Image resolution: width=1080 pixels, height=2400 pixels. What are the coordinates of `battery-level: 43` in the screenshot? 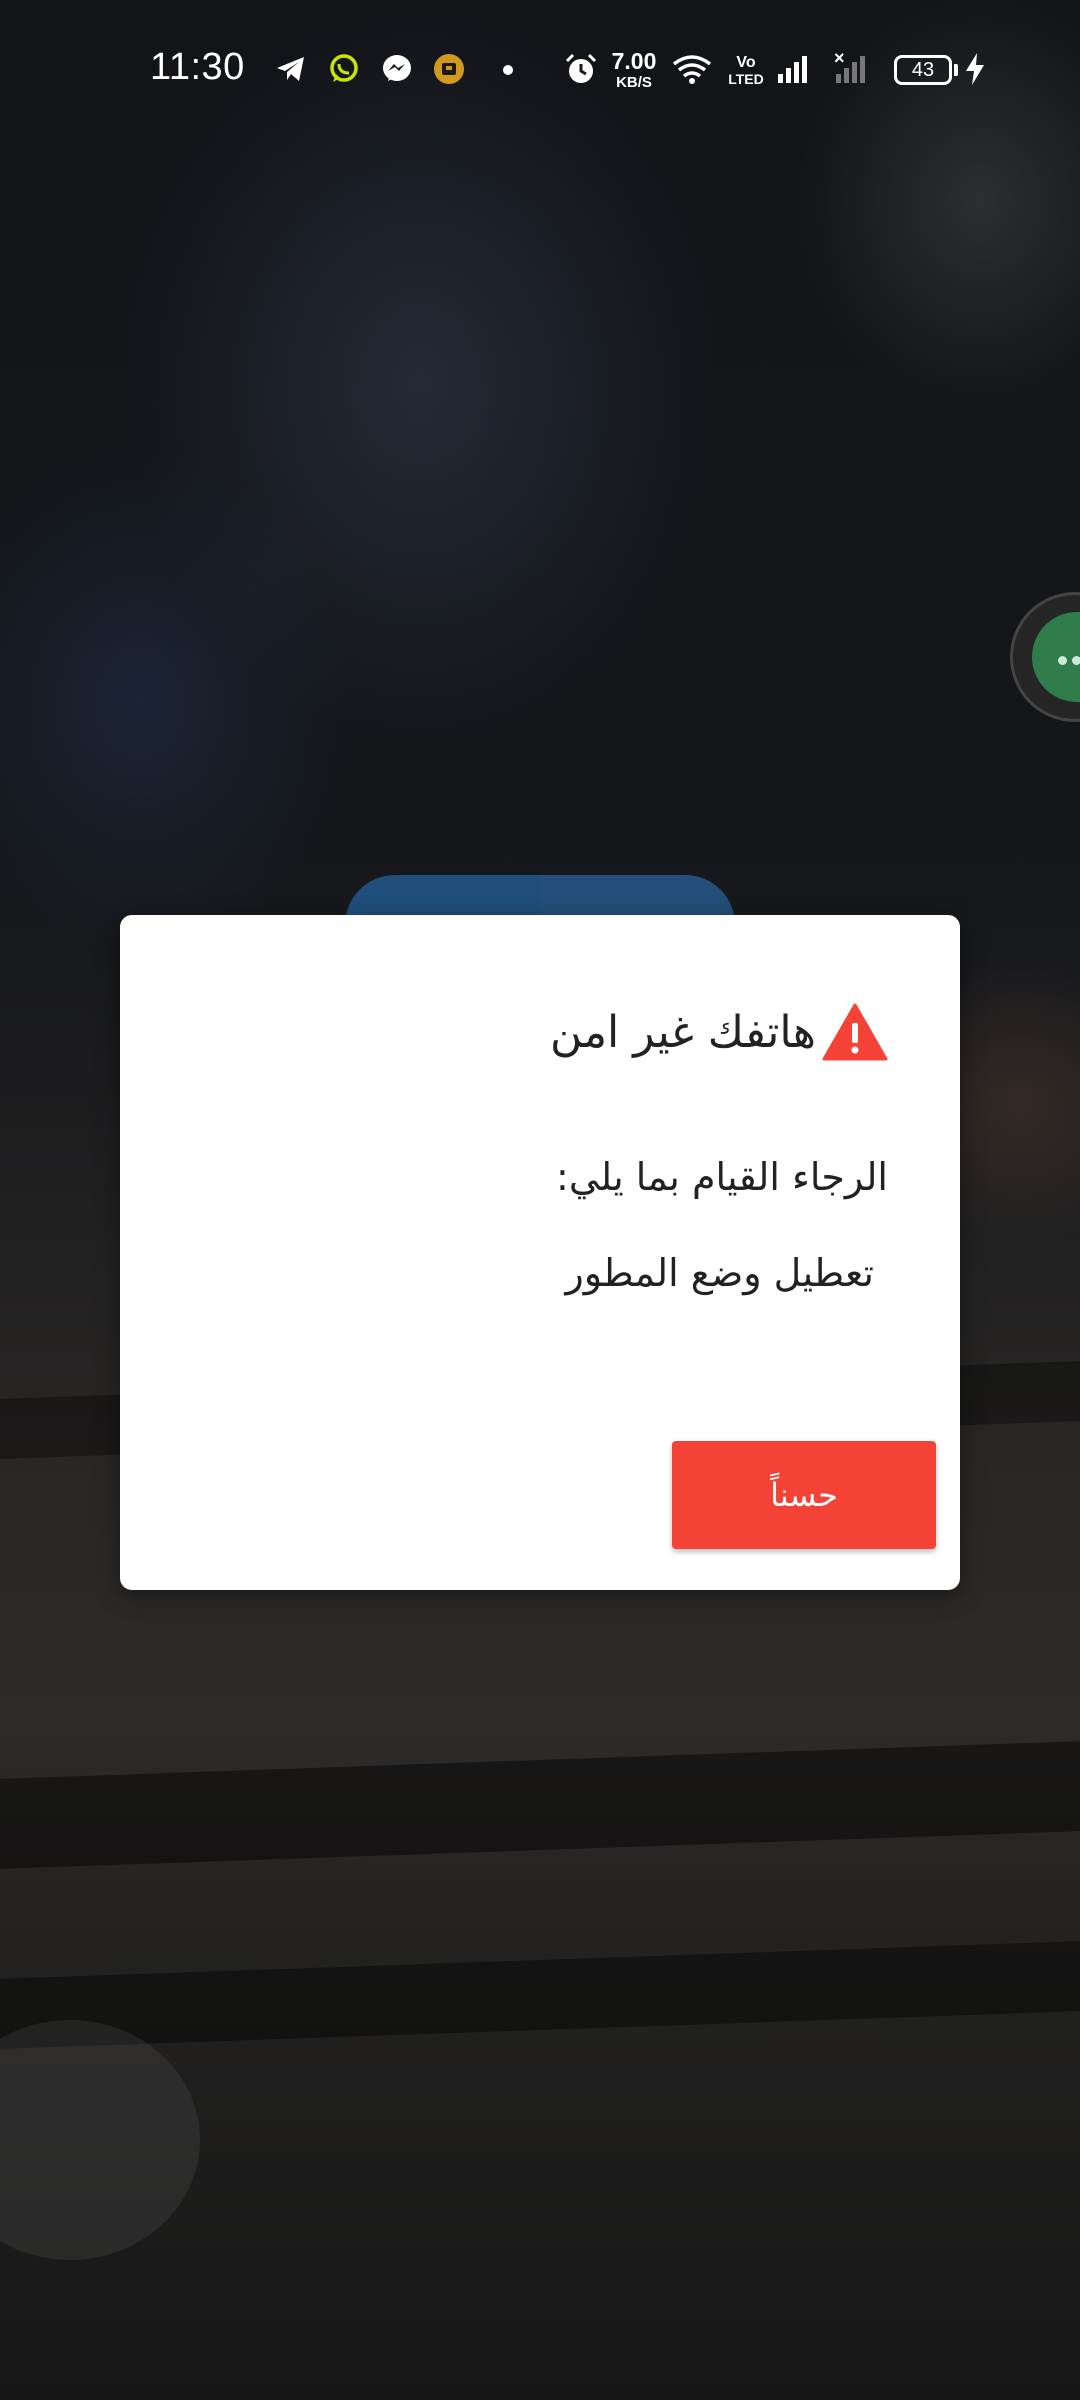 It's located at (923, 70).